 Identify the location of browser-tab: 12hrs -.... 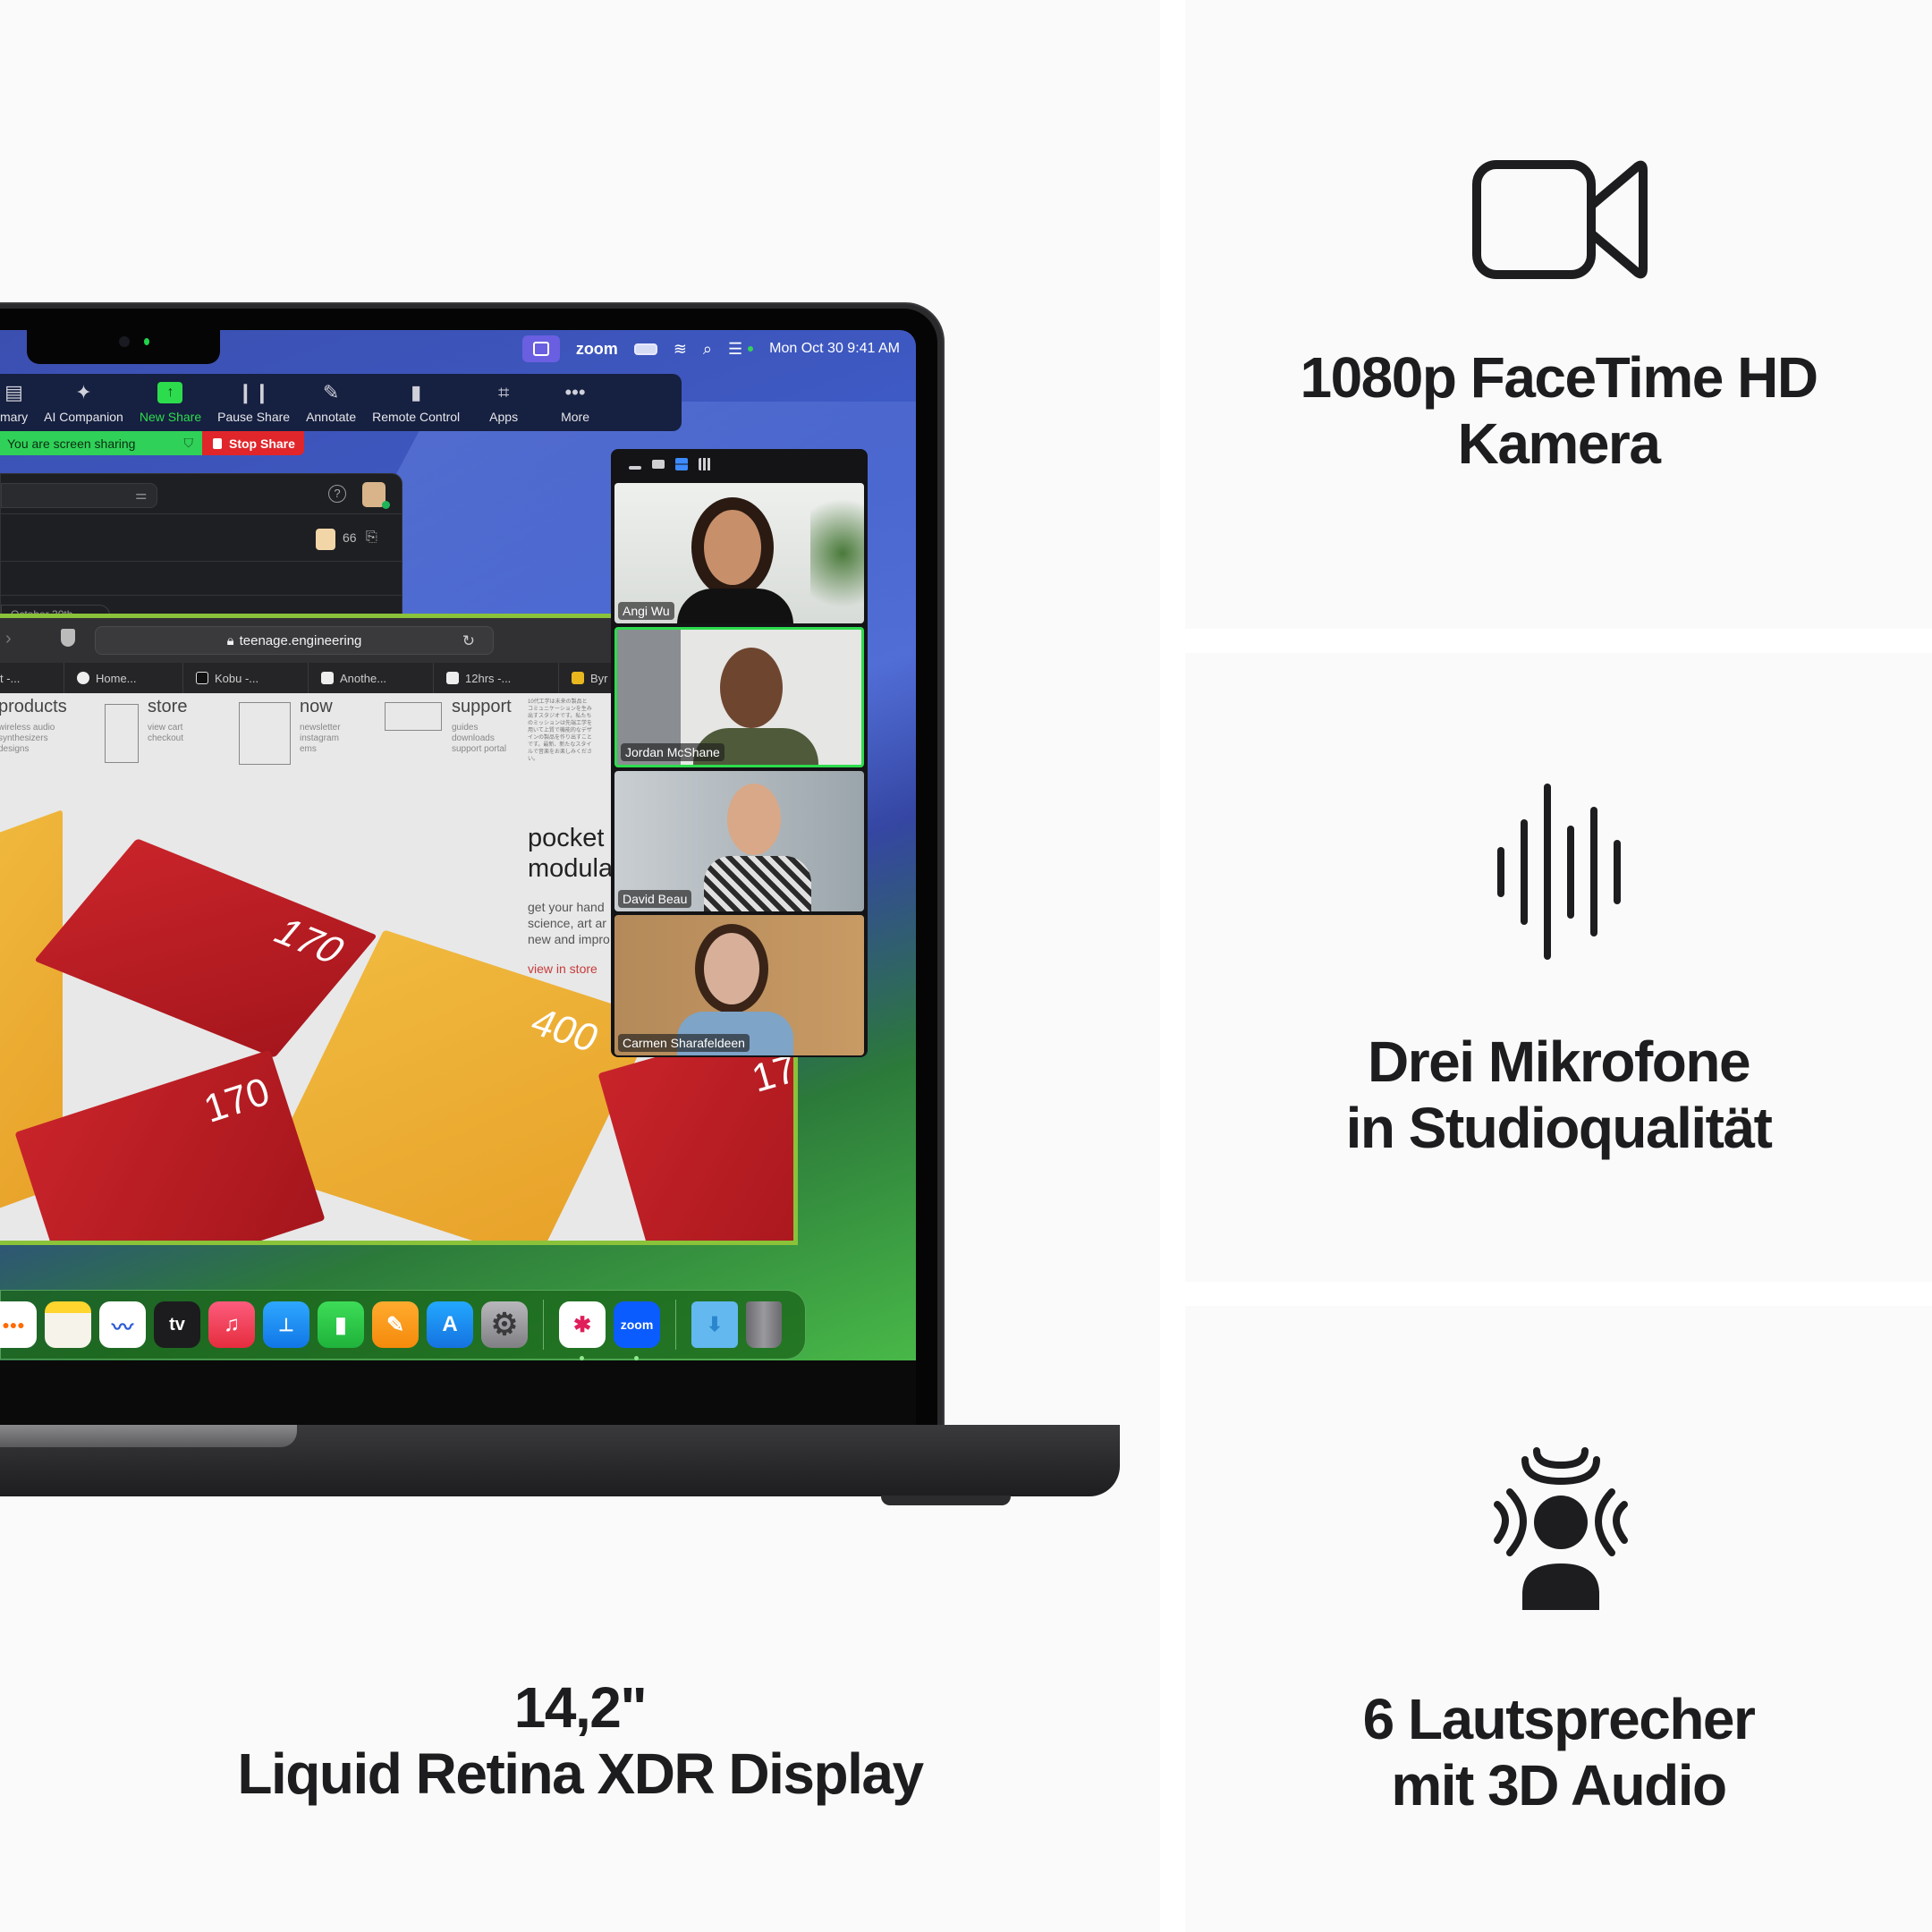
(496, 678).